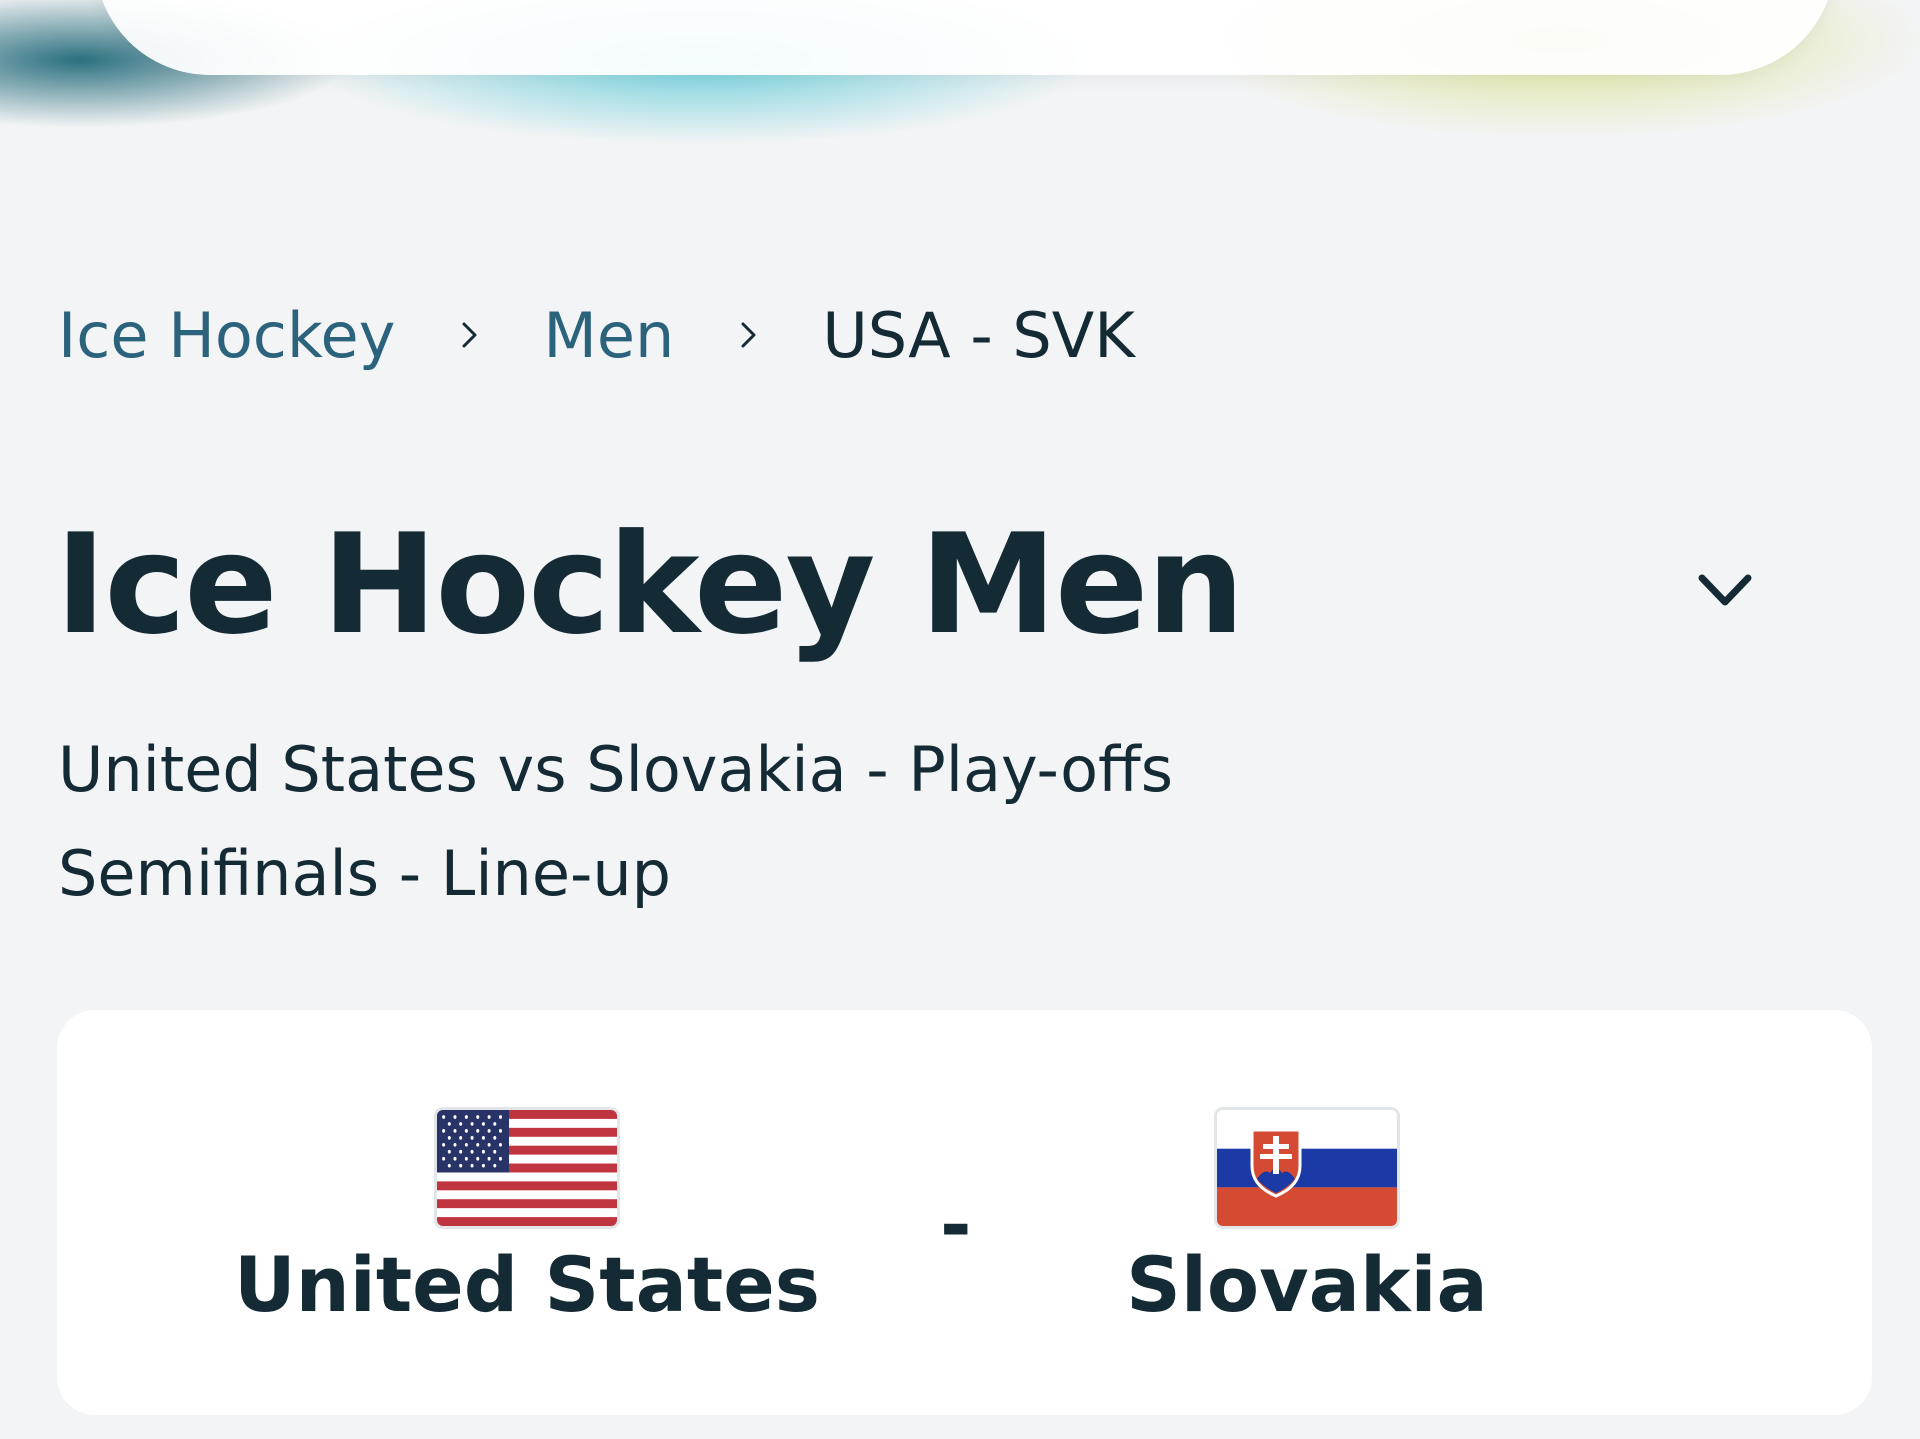  What do you see at coordinates (965, 37) in the screenshot?
I see `top-navigation-bar` at bounding box center [965, 37].